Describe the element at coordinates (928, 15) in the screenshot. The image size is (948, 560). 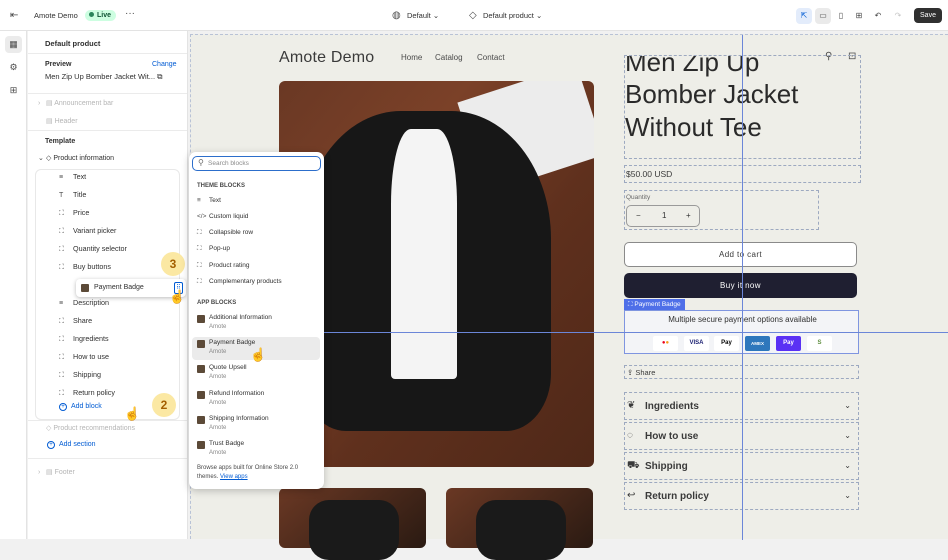
I see `save-button: Save` at that location.